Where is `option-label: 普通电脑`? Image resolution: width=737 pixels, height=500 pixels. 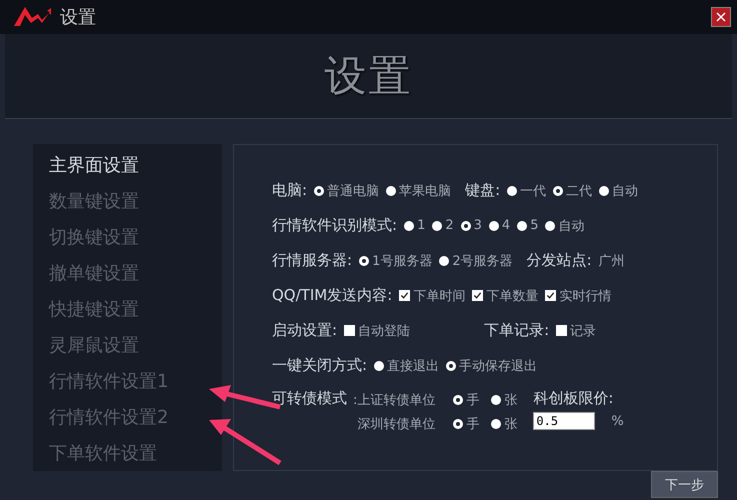 option-label: 普通电脑 is located at coordinates (353, 191).